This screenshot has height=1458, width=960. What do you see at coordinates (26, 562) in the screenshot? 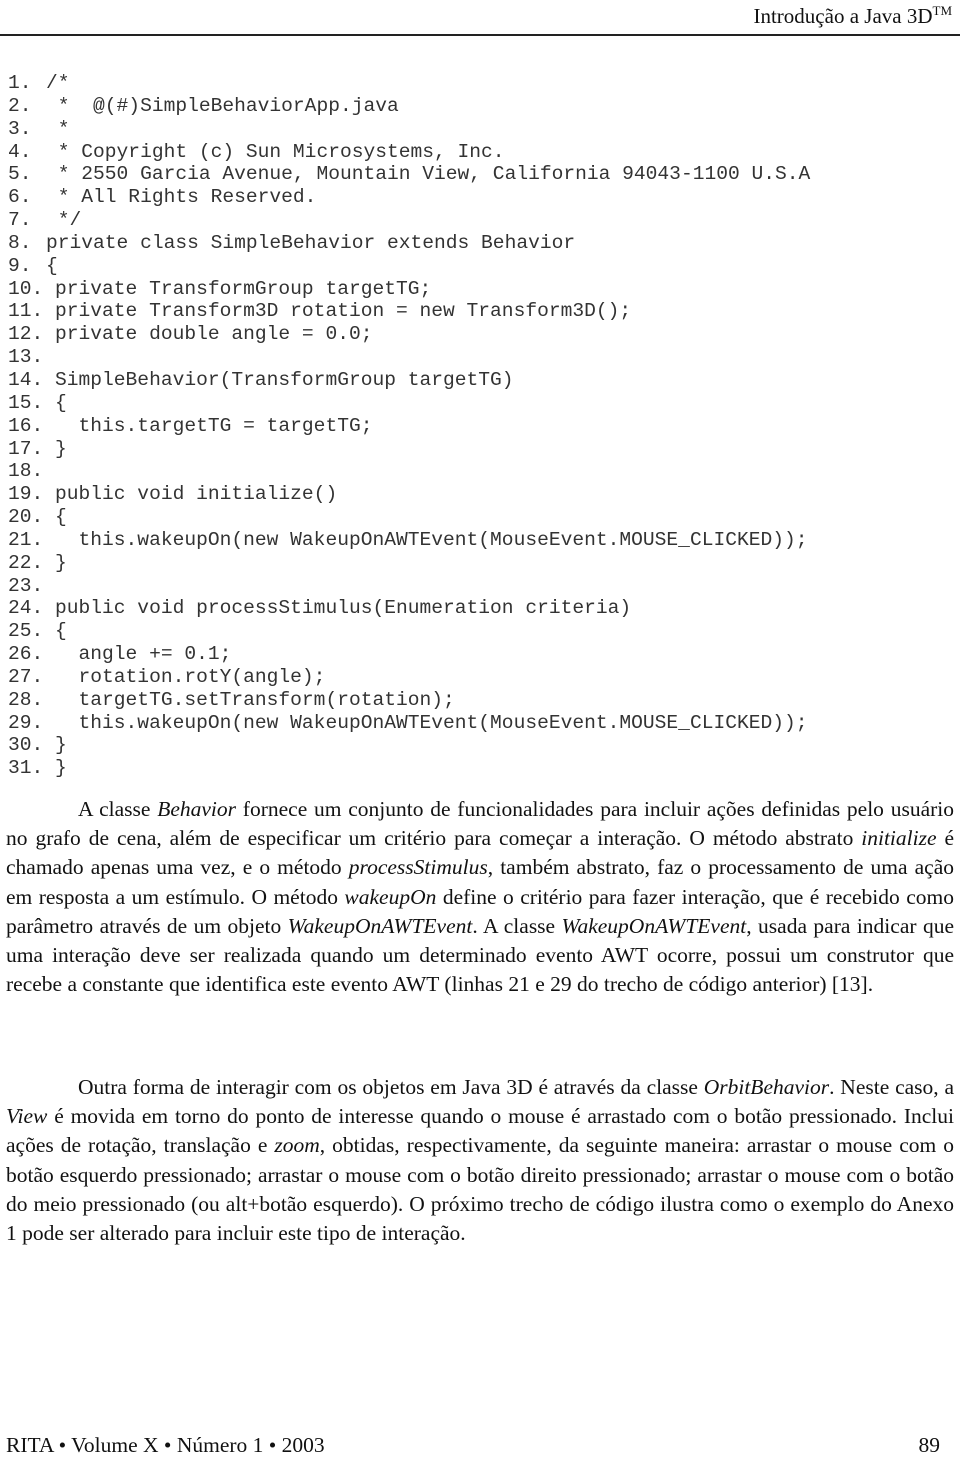
I see `line-number: 22.` at bounding box center [26, 562].